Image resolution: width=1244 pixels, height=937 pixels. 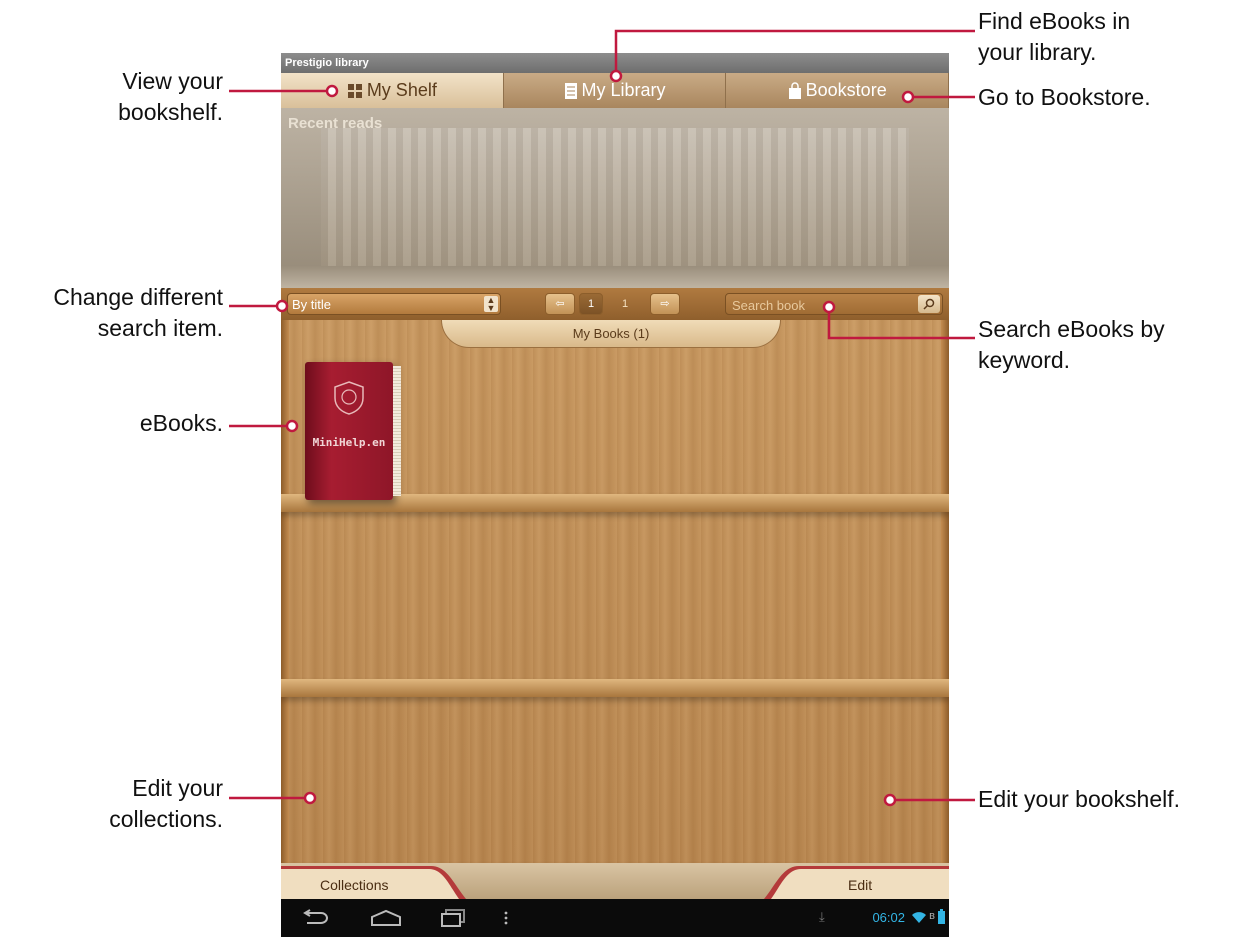 I want to click on annotation-line: bookshelf., so click(x=170, y=112).